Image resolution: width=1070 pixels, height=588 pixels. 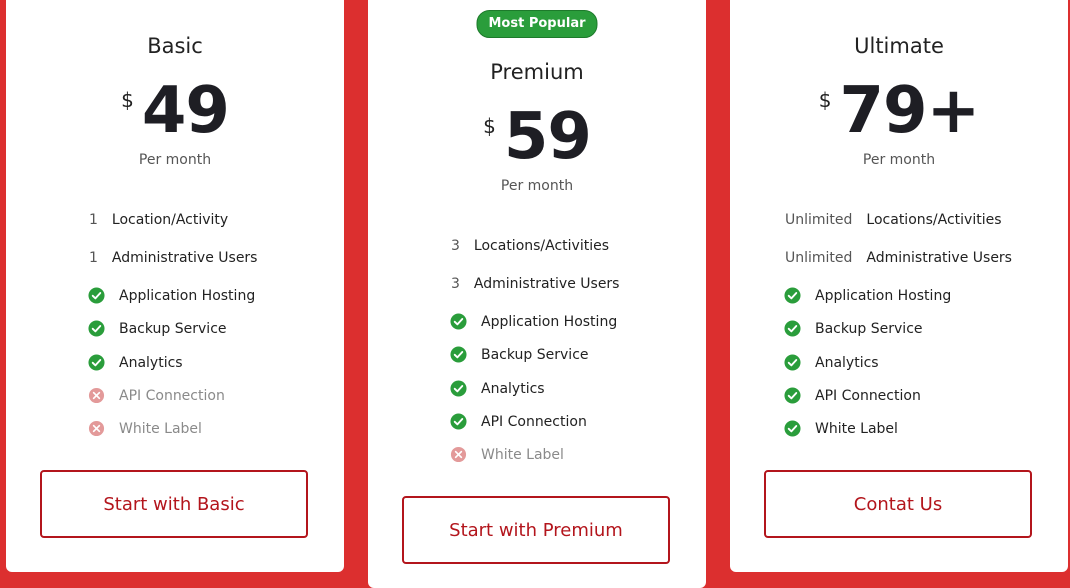 I want to click on plan-title: Basic, so click(x=175, y=46).